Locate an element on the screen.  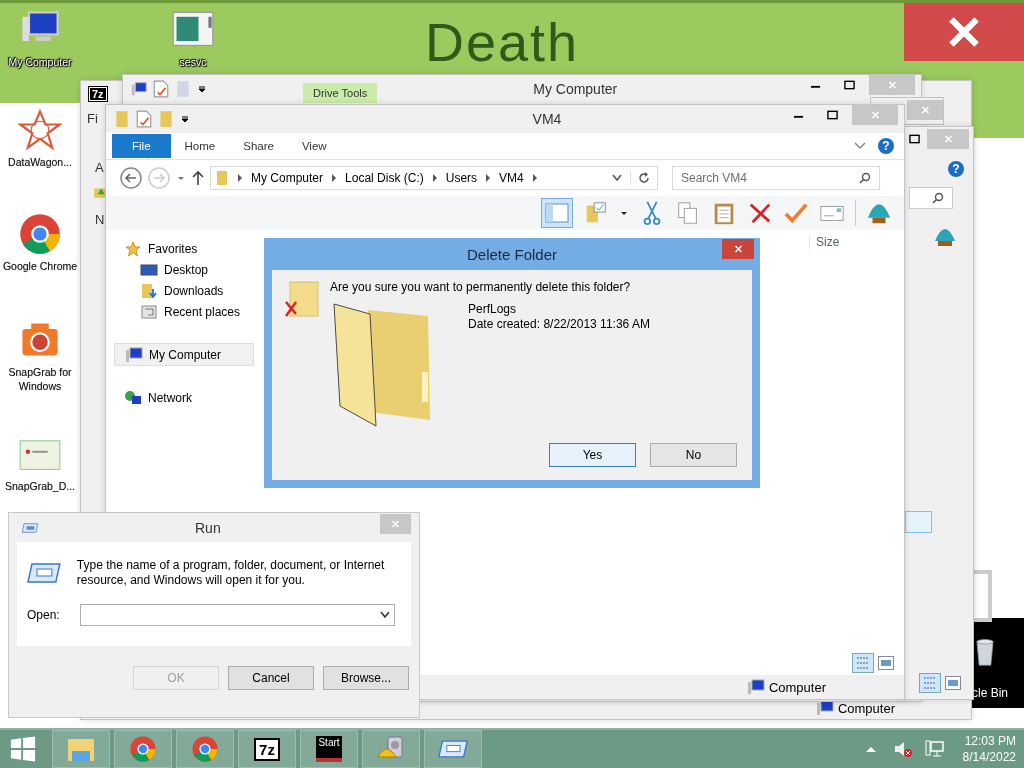
breadcrumb-item: My Computer is located at coordinates (287, 178).